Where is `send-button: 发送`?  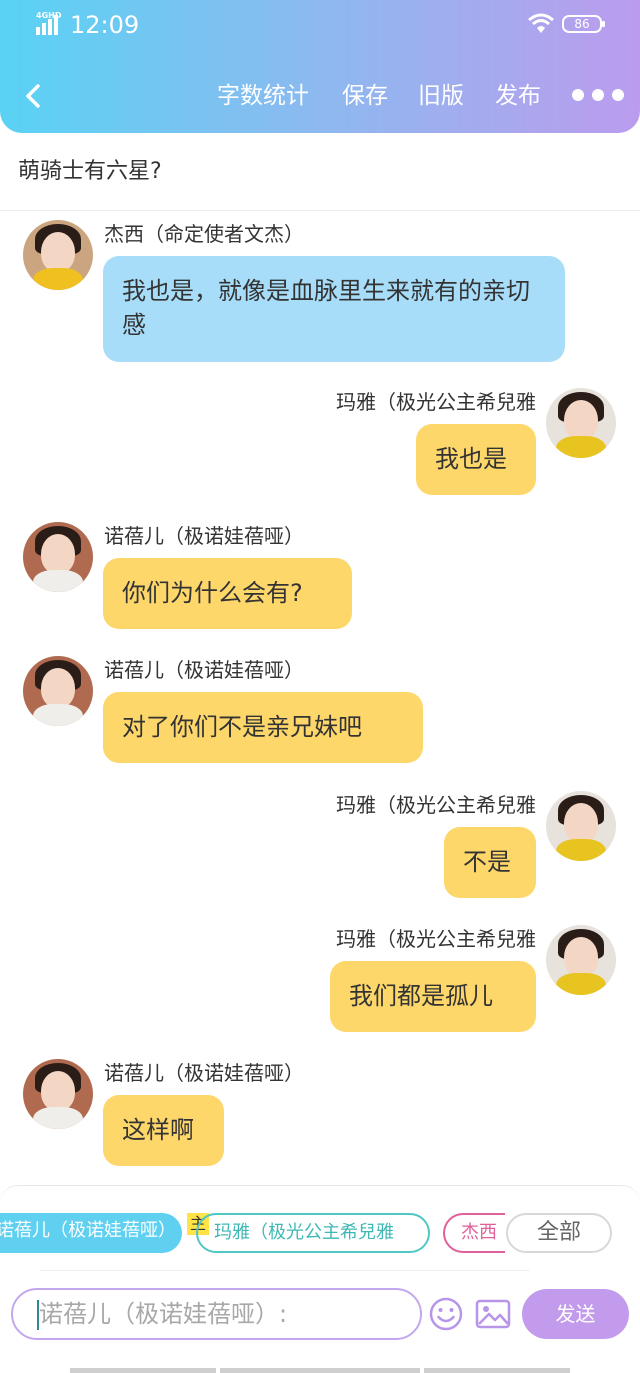 send-button: 发送 is located at coordinates (575, 1314).